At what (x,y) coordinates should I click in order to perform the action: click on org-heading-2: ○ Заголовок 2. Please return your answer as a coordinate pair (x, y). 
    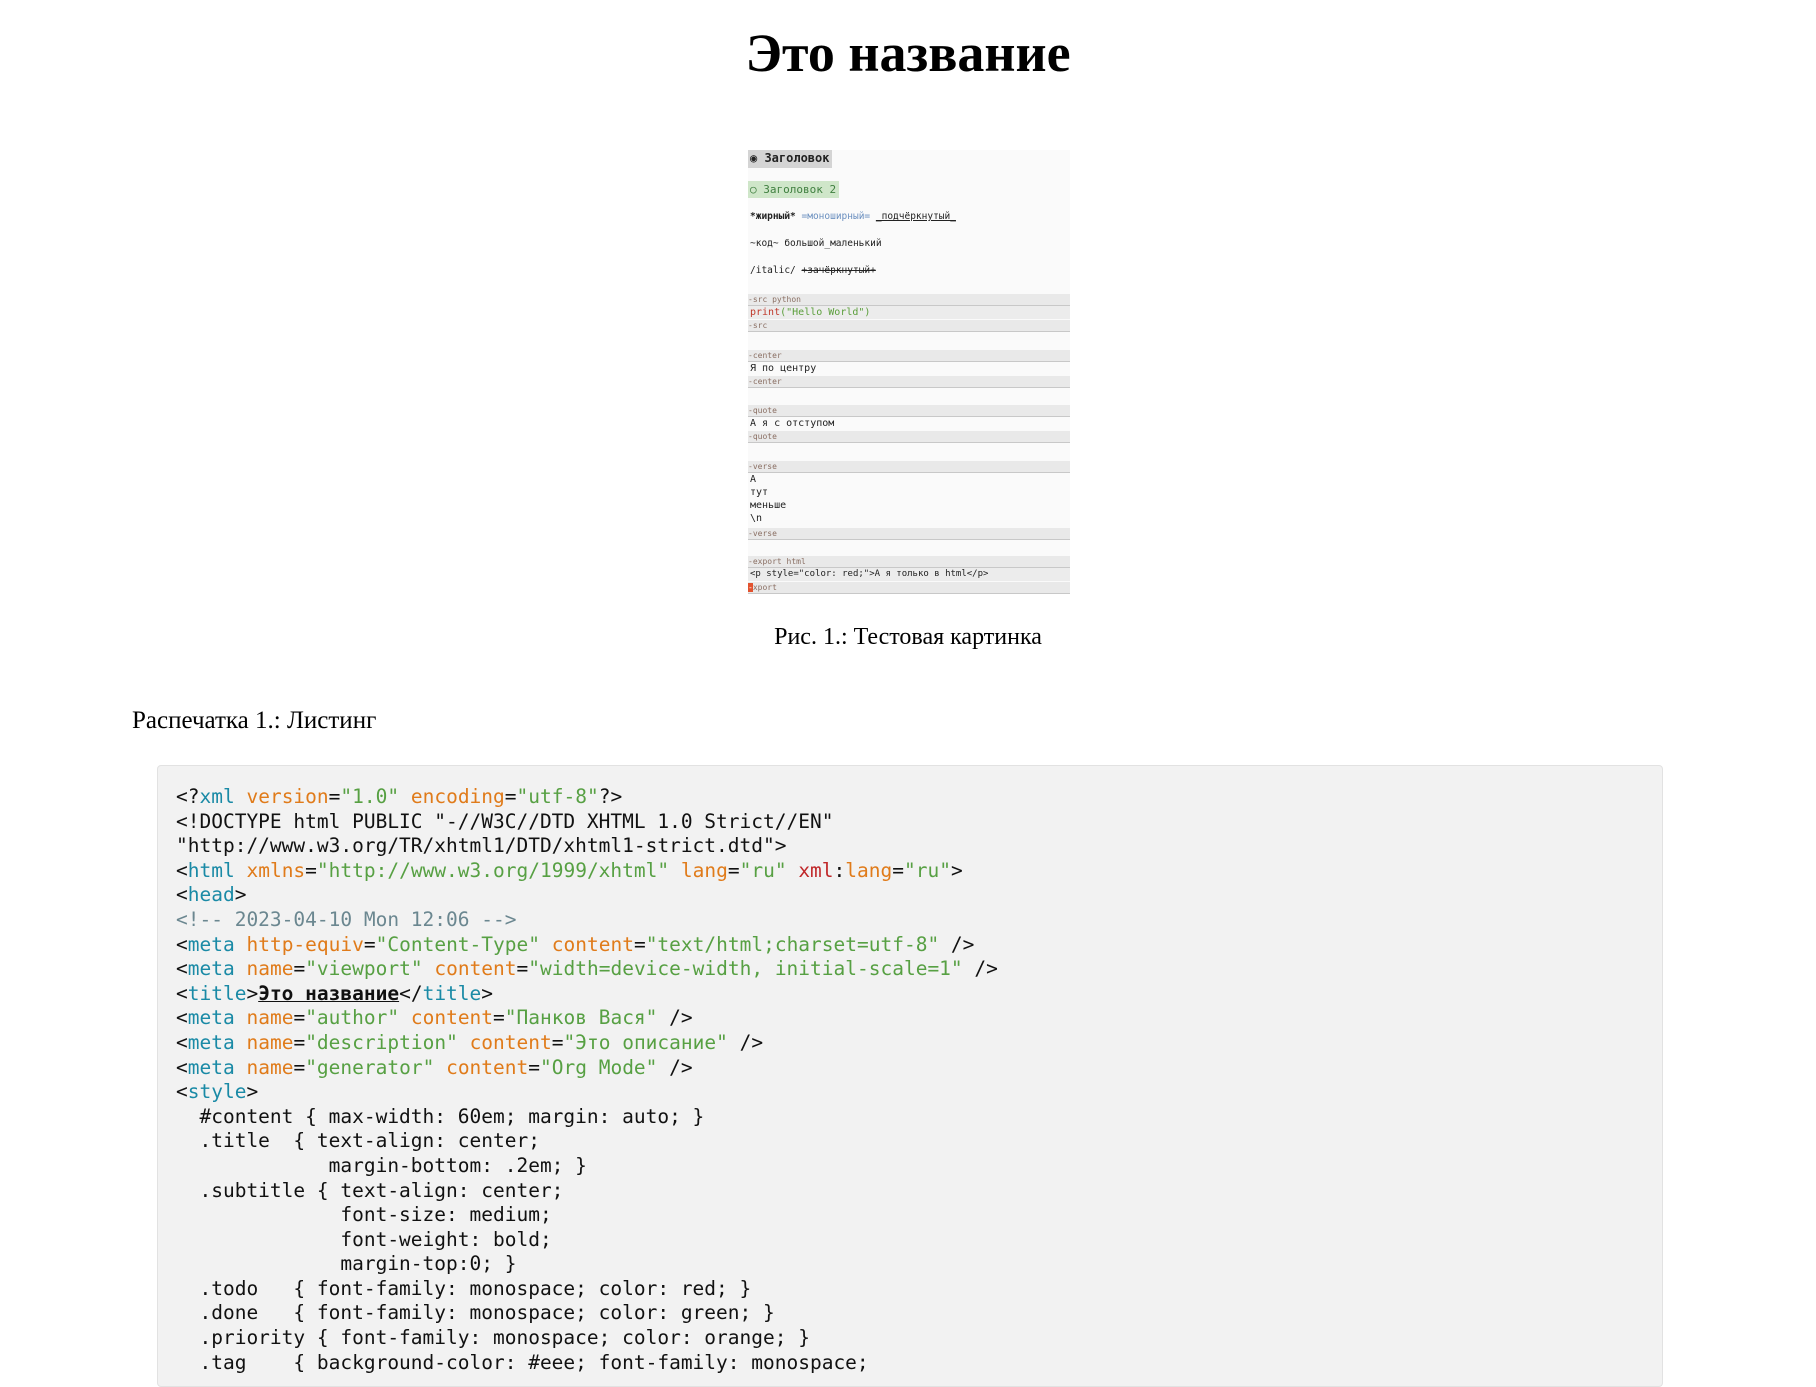
    Looking at the image, I should click on (909, 189).